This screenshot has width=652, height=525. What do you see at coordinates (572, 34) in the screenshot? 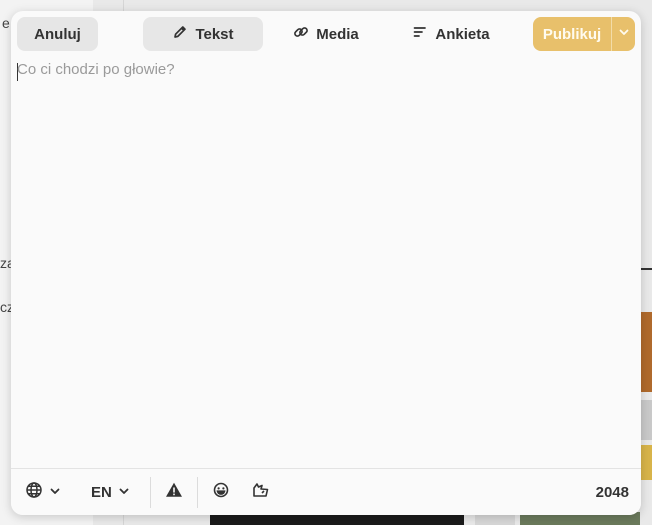
I see `publish-button: Publikuj` at bounding box center [572, 34].